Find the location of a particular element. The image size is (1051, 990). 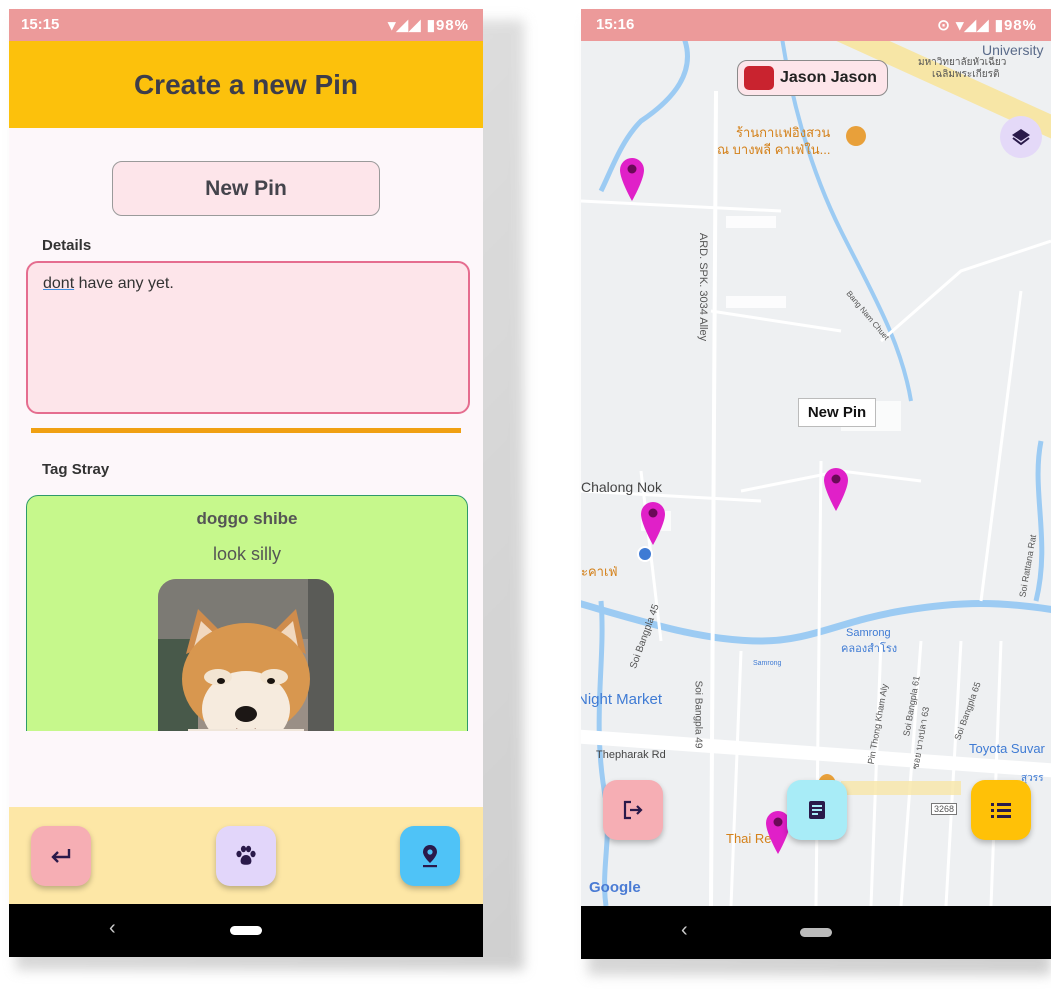

user-chip: Jason Jason is located at coordinates (812, 78).